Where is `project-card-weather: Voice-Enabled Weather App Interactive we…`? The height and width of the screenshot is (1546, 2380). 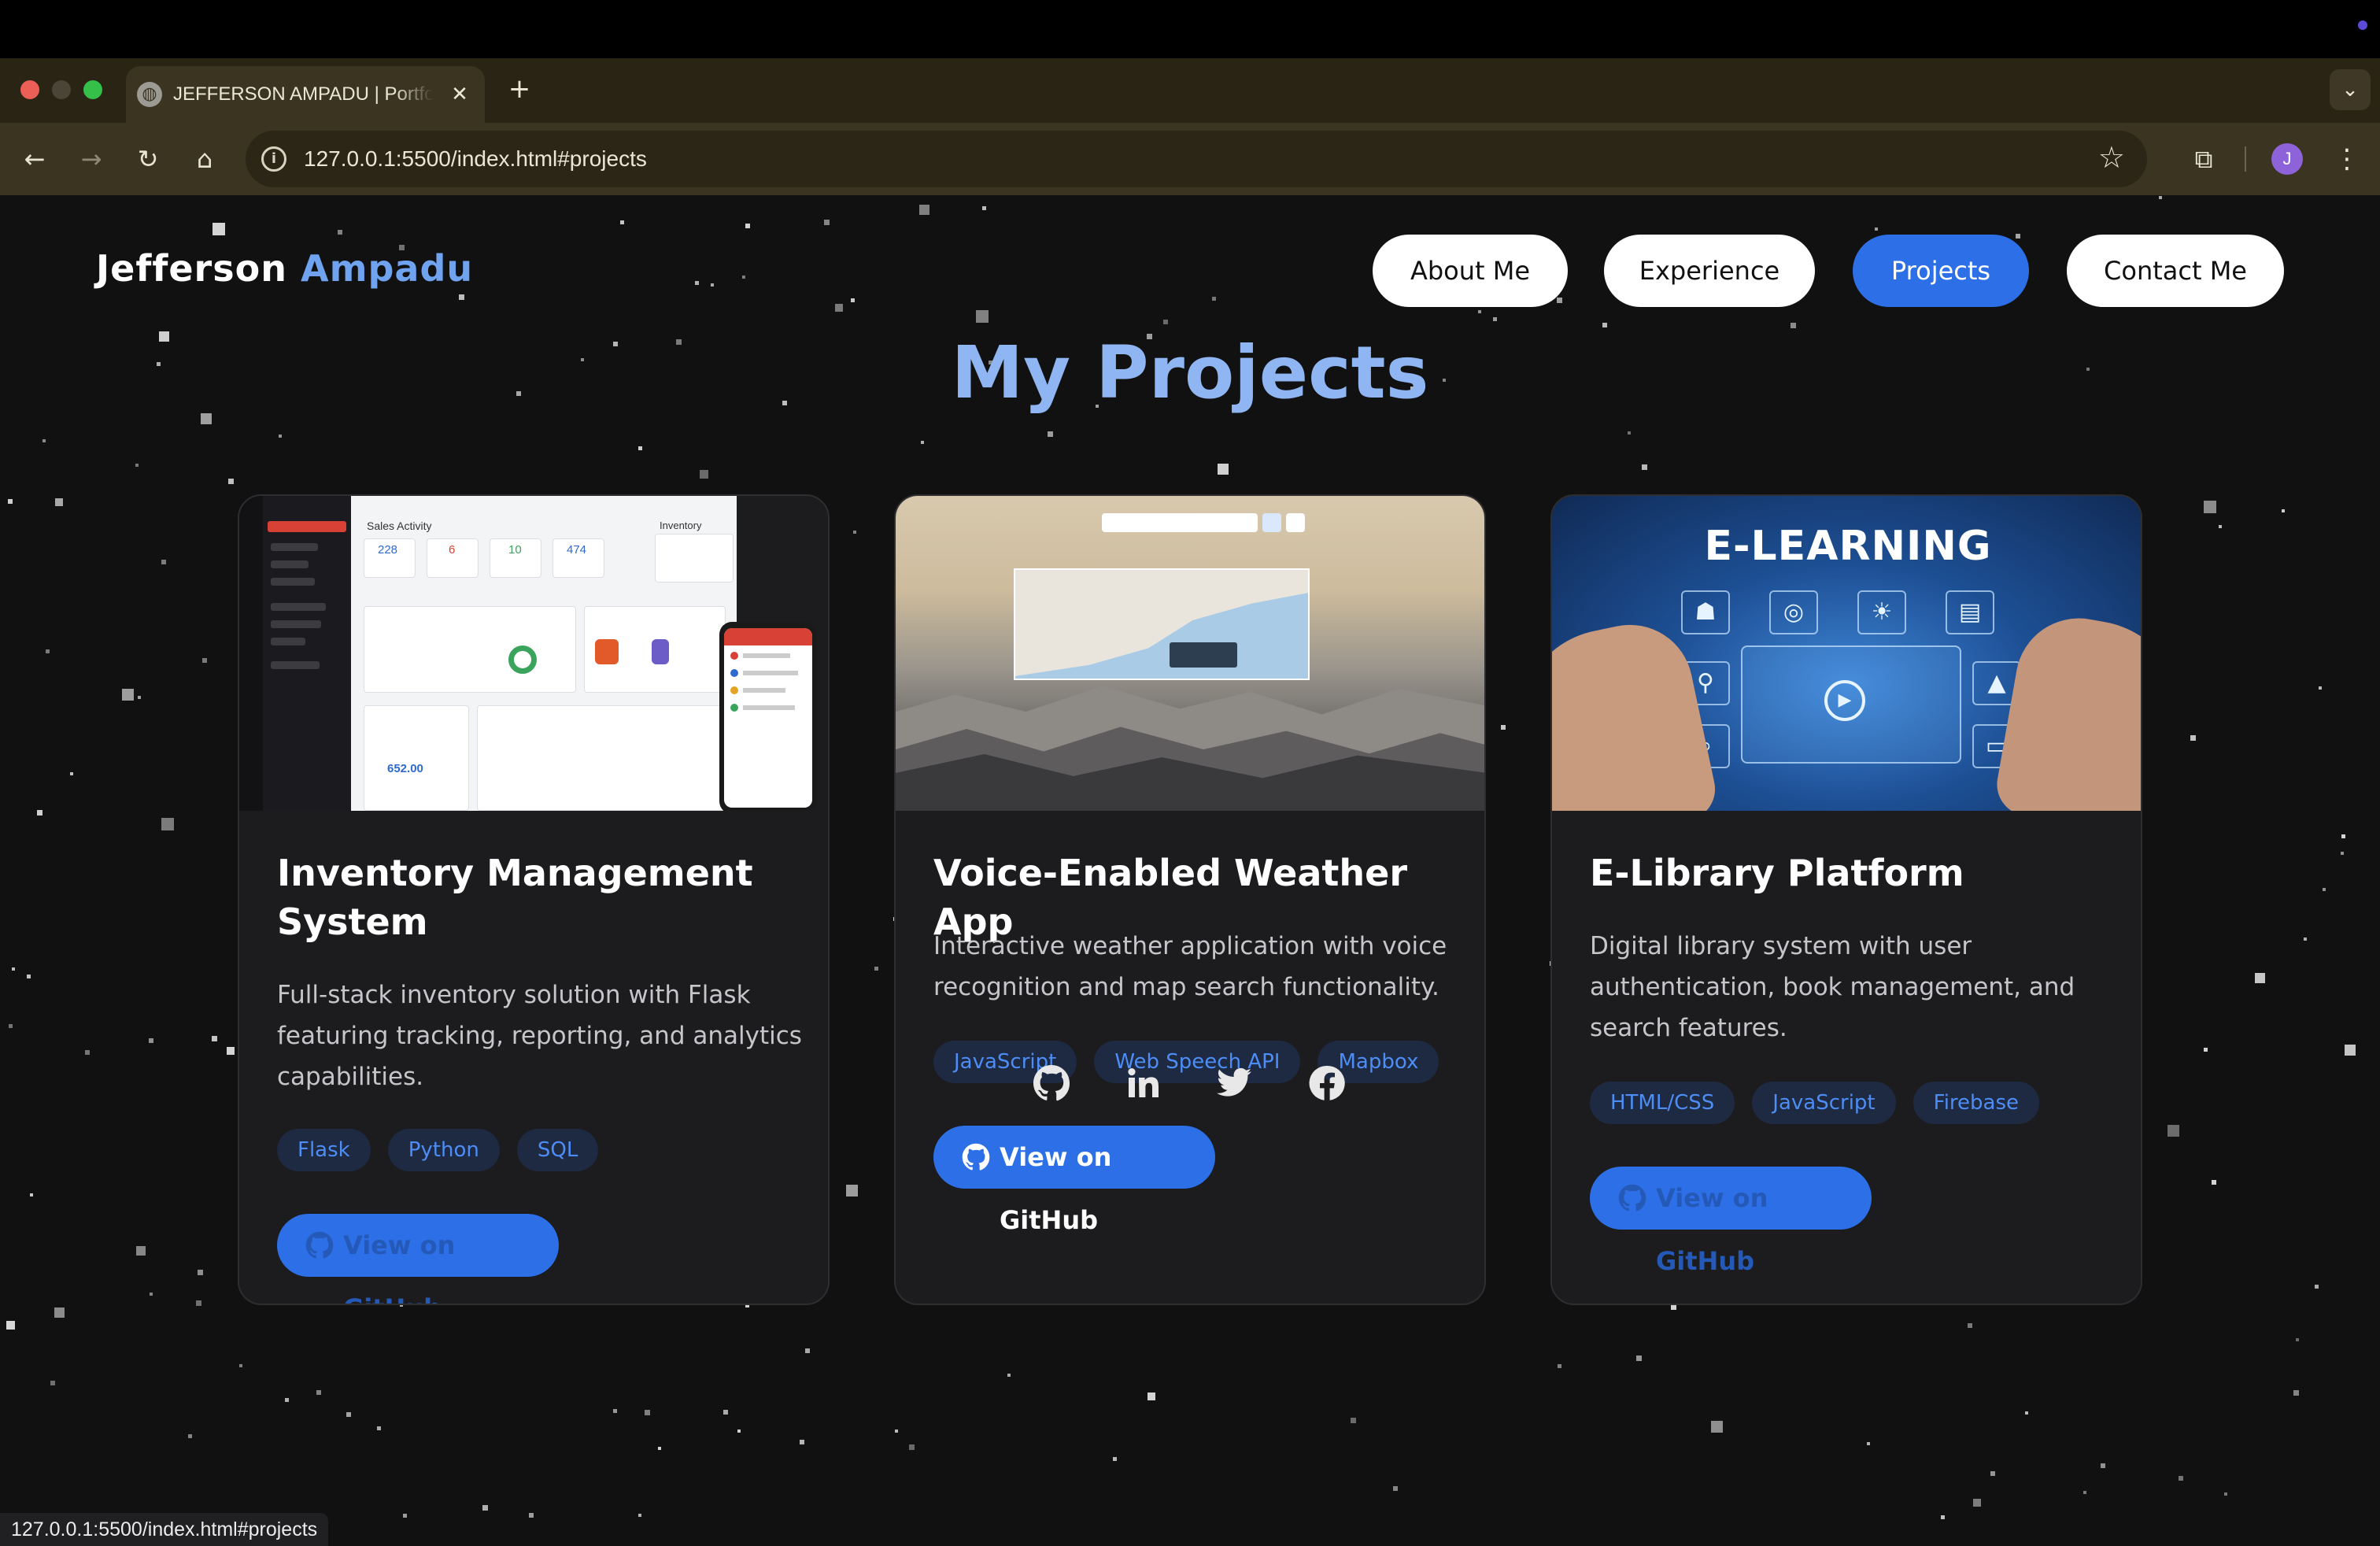
project-card-weather: Voice-Enabled Weather App Interactive we… is located at coordinates (1190, 900).